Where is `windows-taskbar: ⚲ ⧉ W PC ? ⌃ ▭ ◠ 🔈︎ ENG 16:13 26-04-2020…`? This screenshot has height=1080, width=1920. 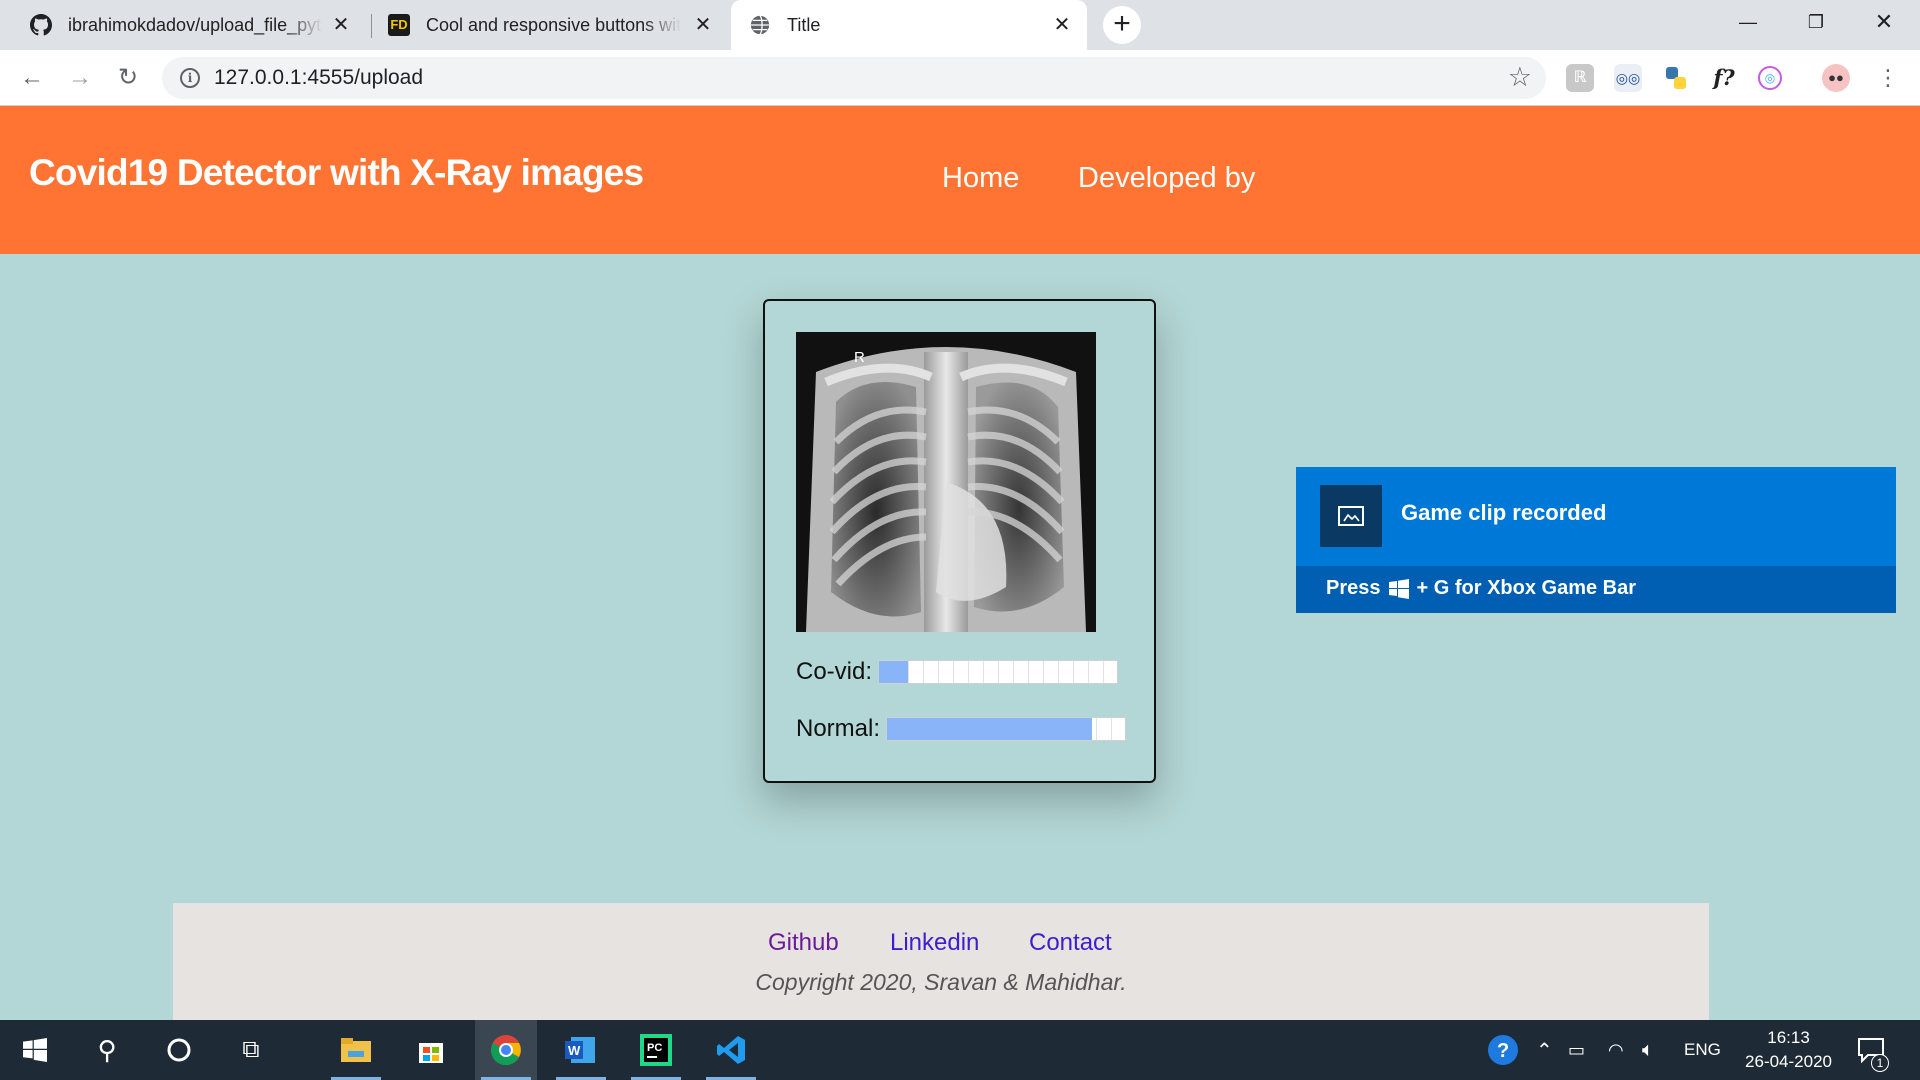 windows-taskbar: ⚲ ⧉ W PC ? ⌃ ▭ ◠ 🔈︎ ENG 16:13 26-04-2020… is located at coordinates (960, 1050).